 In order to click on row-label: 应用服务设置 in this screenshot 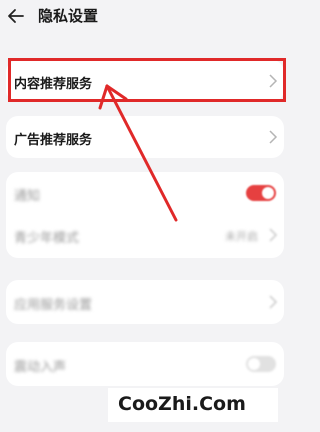, I will do `click(53, 305)`.